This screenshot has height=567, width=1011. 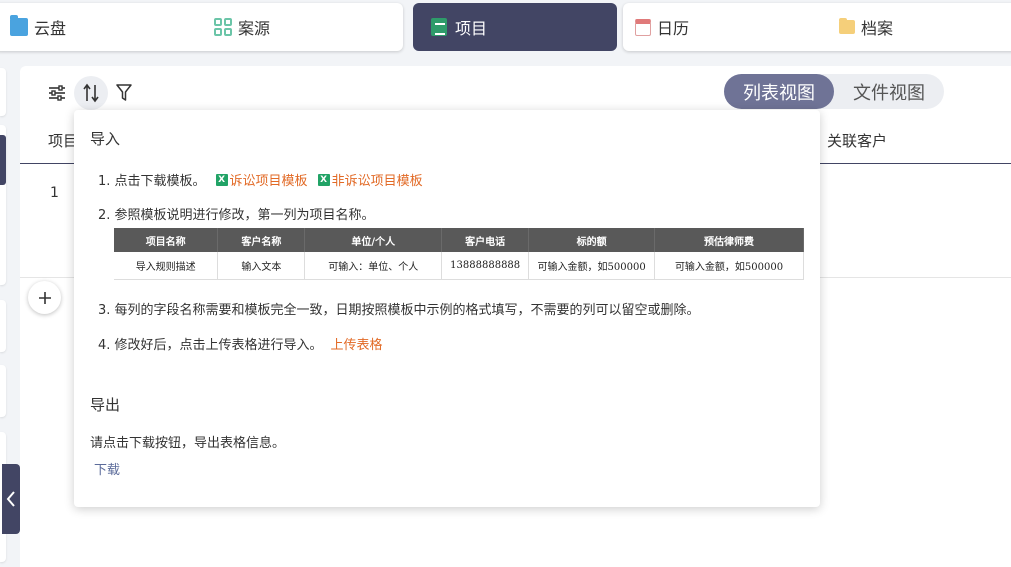 What do you see at coordinates (439, 27) in the screenshot?
I see `document-icon` at bounding box center [439, 27].